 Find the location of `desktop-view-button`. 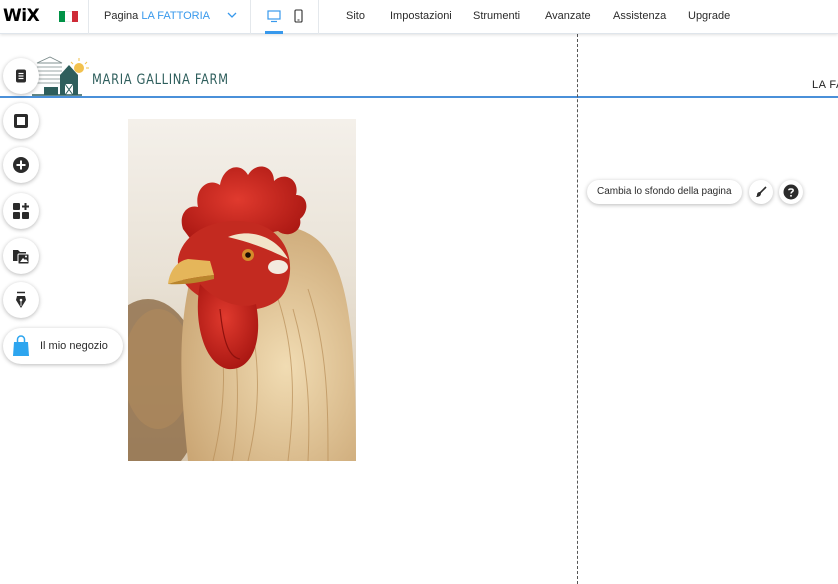

desktop-view-button is located at coordinates (274, 16).